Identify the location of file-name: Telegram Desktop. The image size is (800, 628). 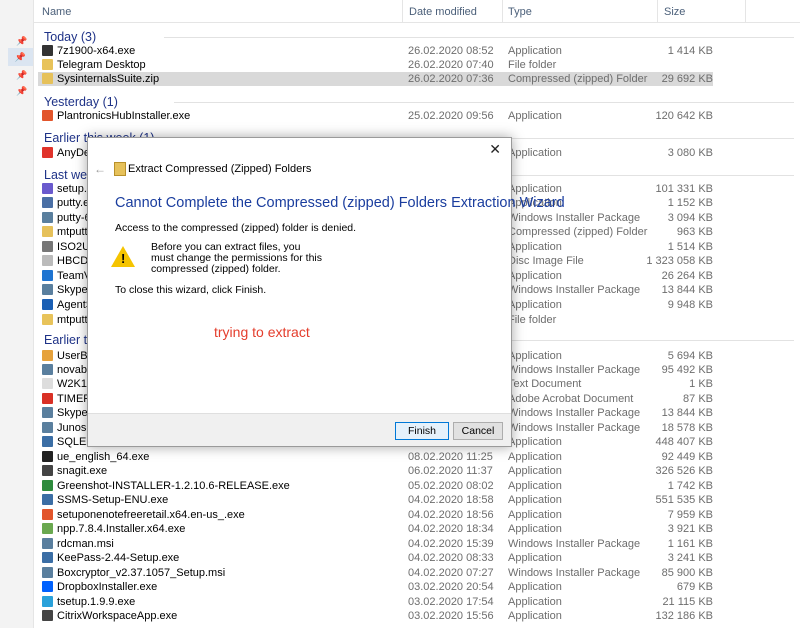
(101, 65).